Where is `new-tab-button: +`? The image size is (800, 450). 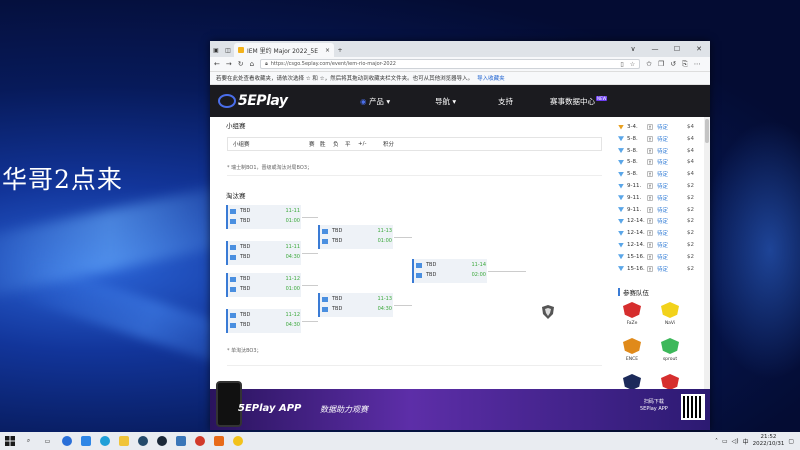
new-tab-button: + is located at coordinates (340, 52).